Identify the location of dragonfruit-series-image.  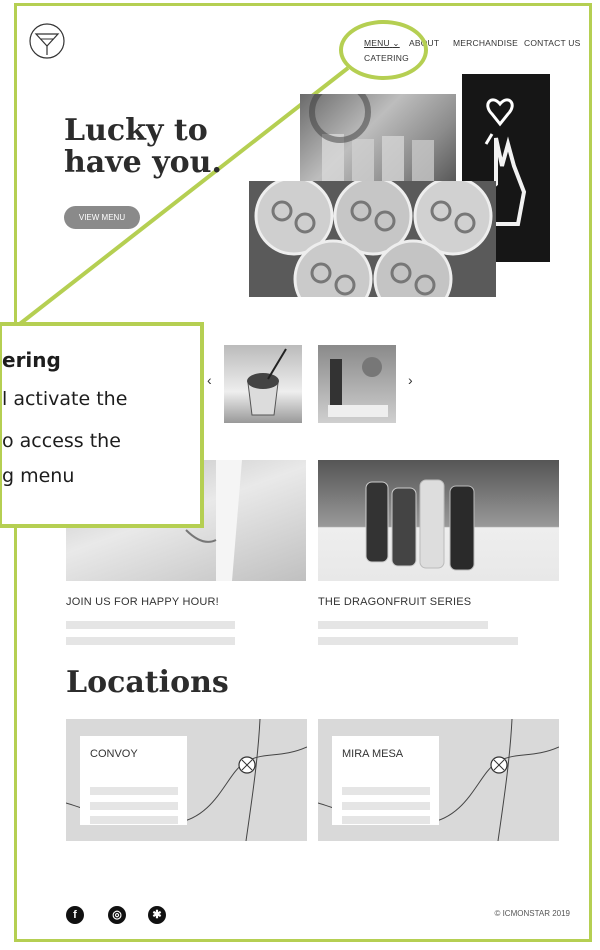
(438, 520).